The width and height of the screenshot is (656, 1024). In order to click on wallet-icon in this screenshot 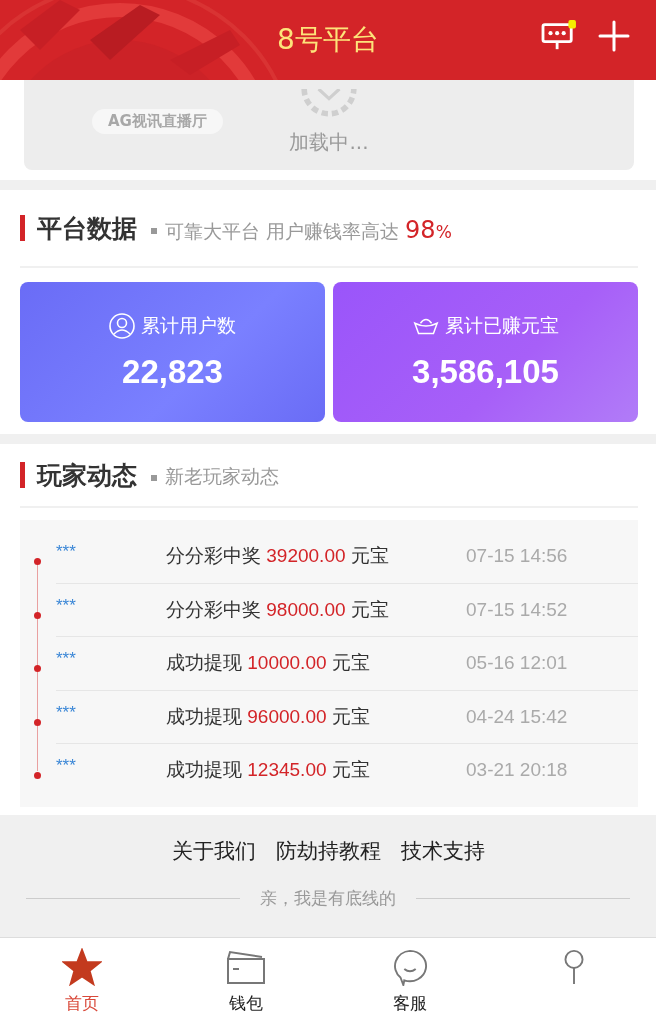, I will do `click(246, 967)`.